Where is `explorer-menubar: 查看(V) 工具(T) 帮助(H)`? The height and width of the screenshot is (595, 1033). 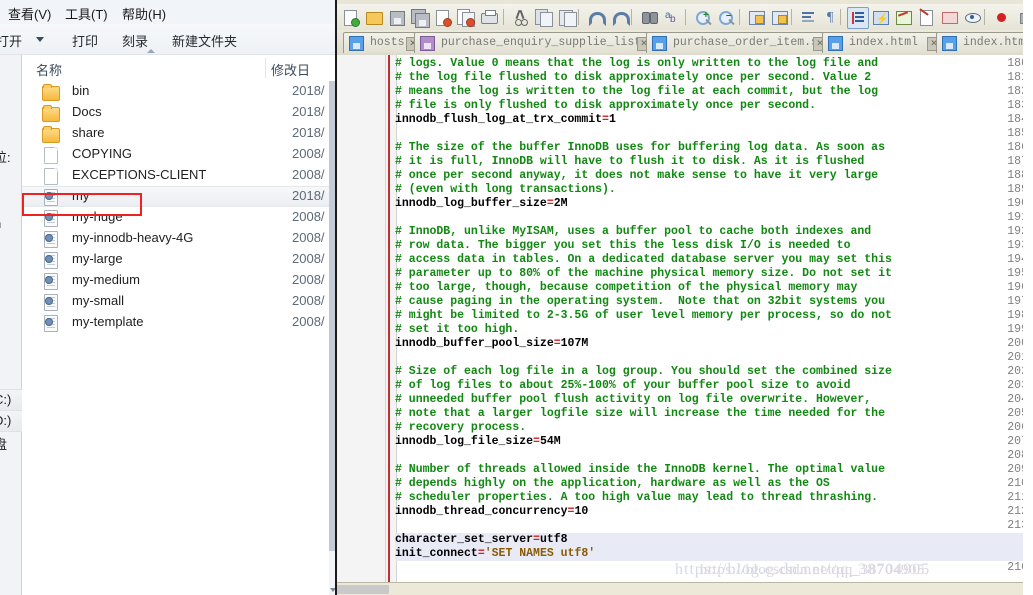
explorer-menubar: 查看(V) 工具(T) 帮助(H) is located at coordinates (168, 12).